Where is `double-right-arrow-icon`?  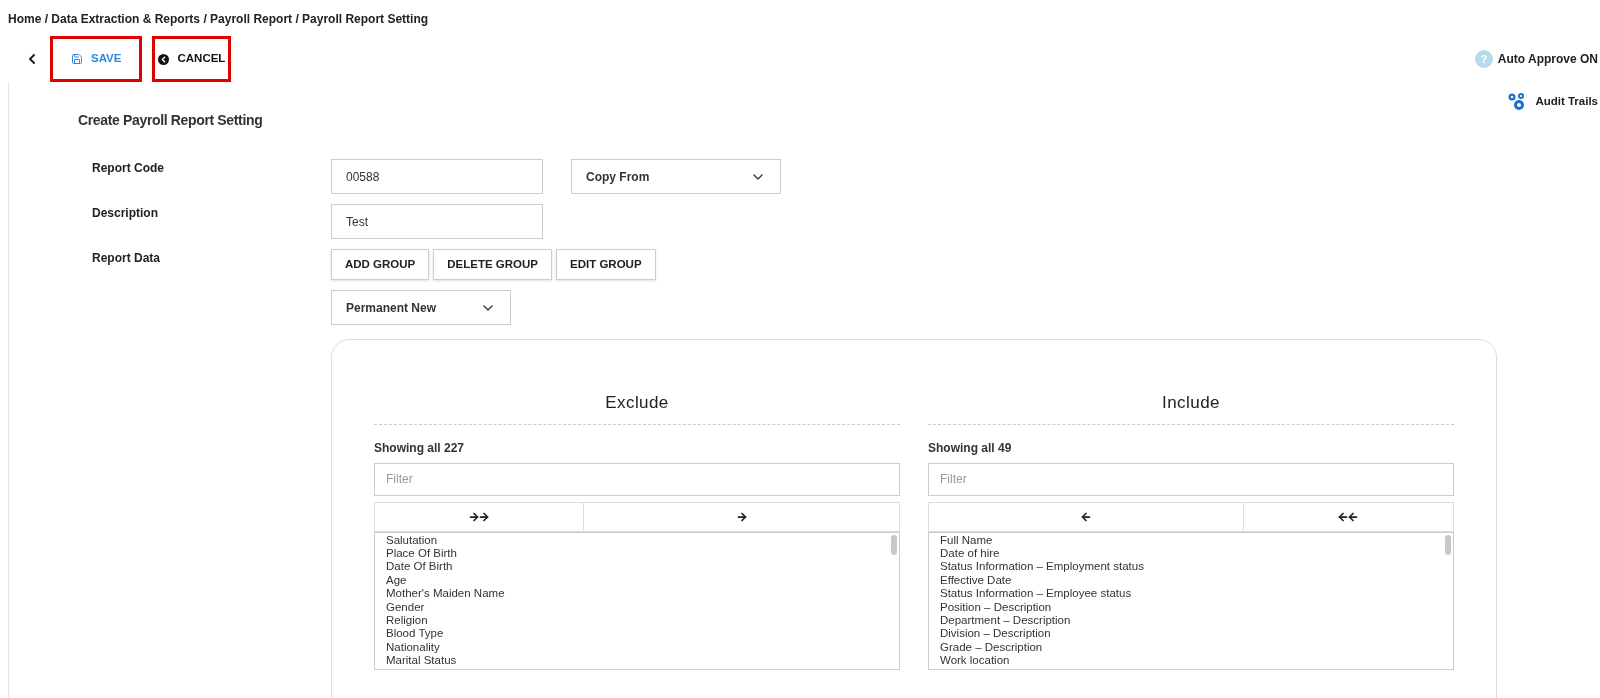
double-right-arrow-icon is located at coordinates (479, 516).